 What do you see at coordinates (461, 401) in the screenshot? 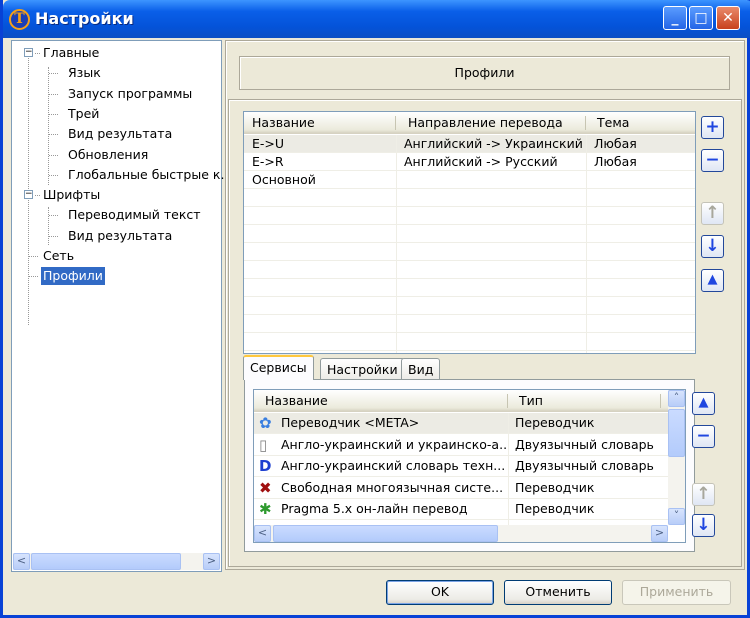
I see `services-header: Название Тип` at bounding box center [461, 401].